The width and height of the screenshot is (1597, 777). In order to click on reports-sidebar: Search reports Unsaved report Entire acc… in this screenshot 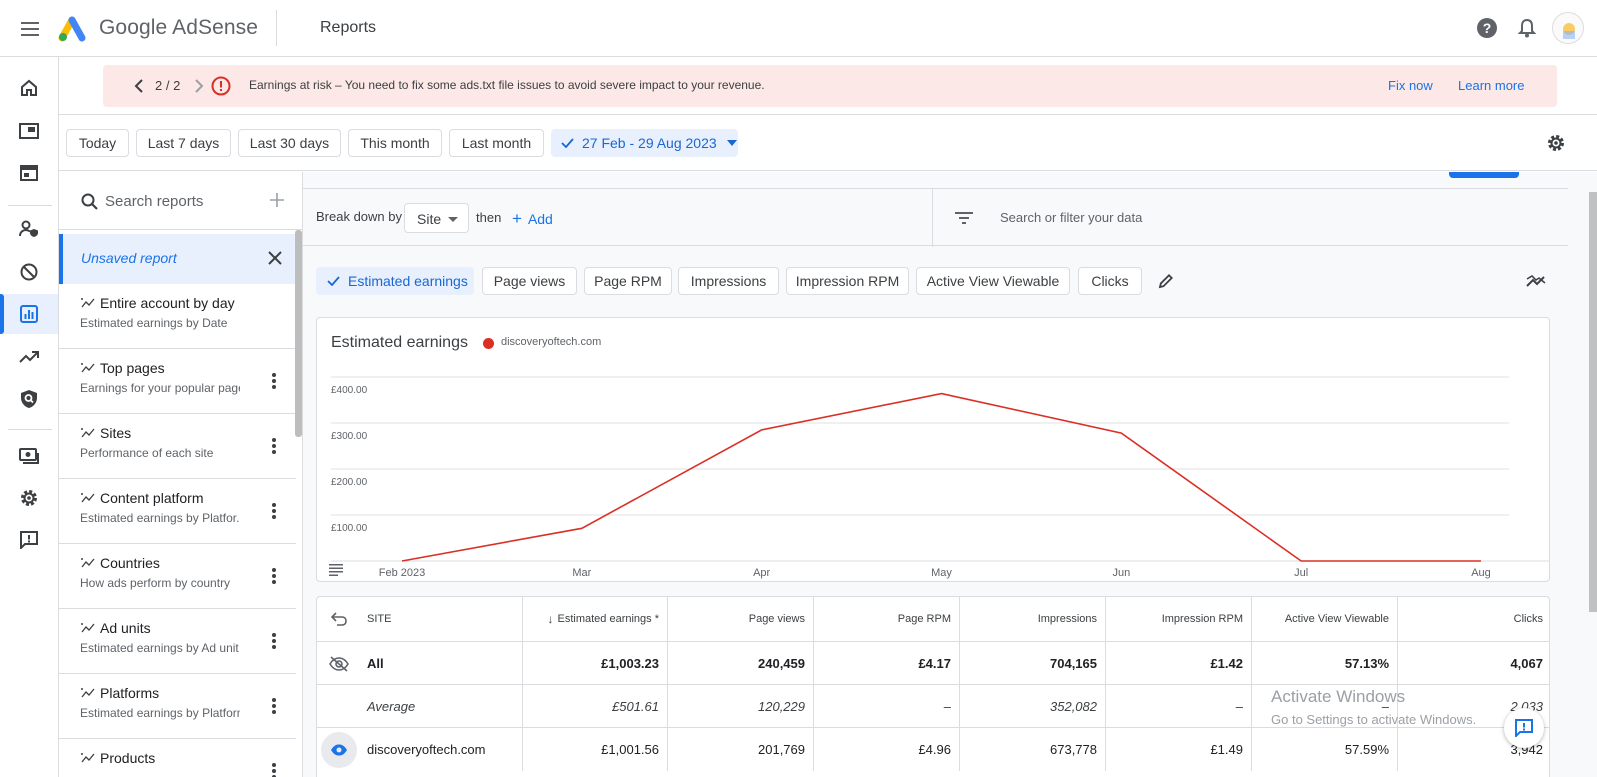, I will do `click(181, 474)`.